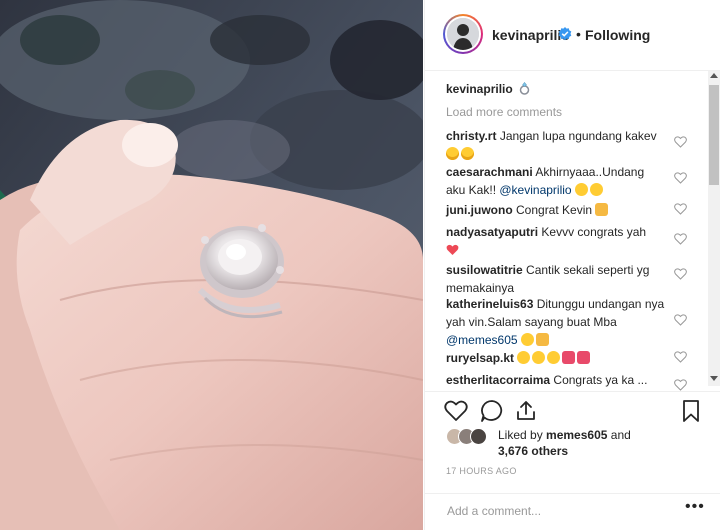  I want to click on kiss-icon, so click(527, 339).